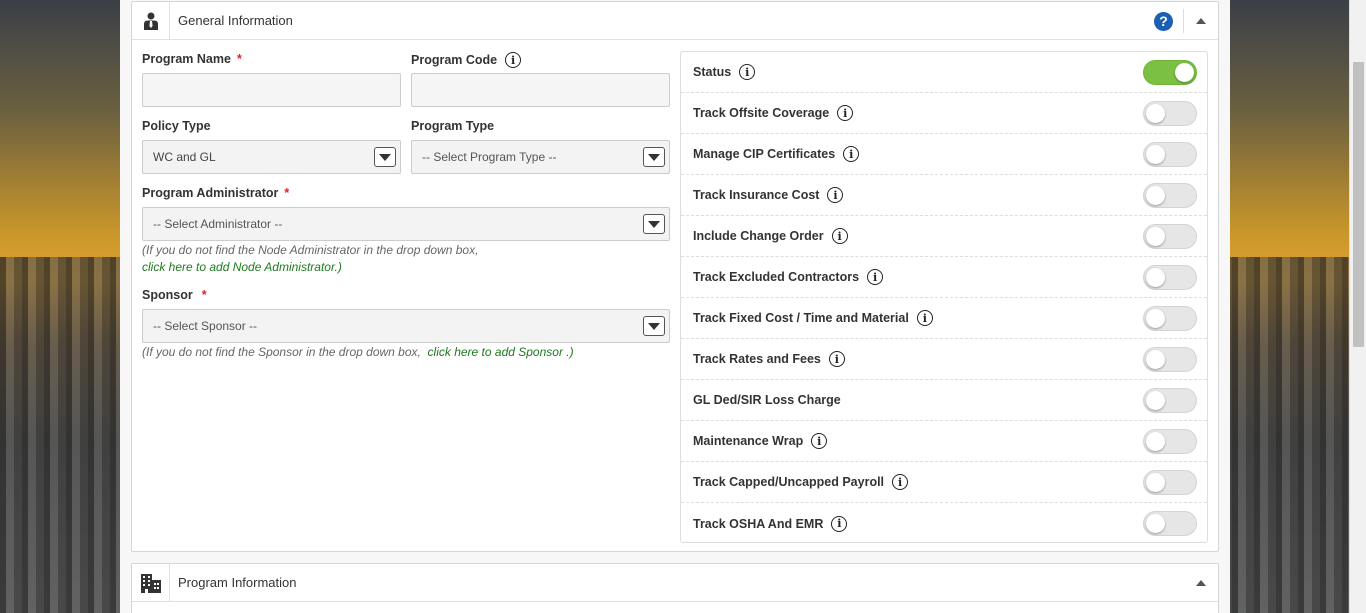  I want to click on program-type-label: Program Type, so click(453, 126).